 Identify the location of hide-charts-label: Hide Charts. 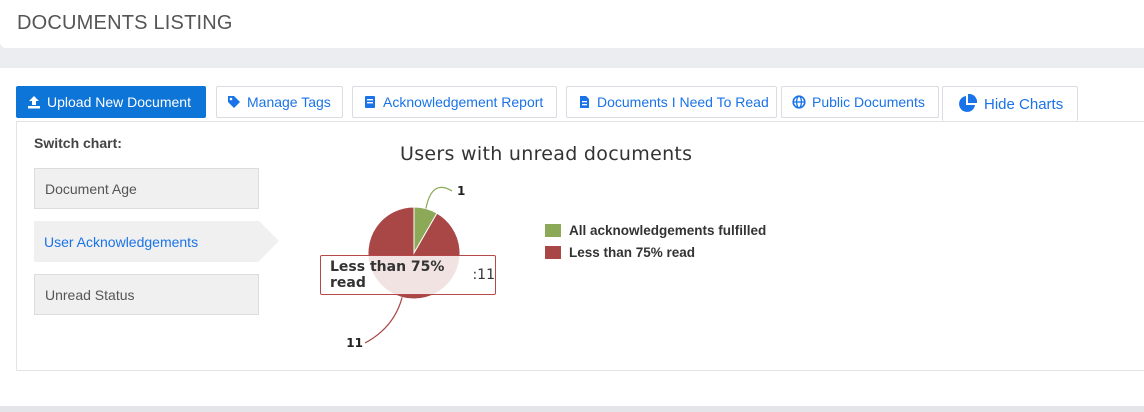
(1024, 104).